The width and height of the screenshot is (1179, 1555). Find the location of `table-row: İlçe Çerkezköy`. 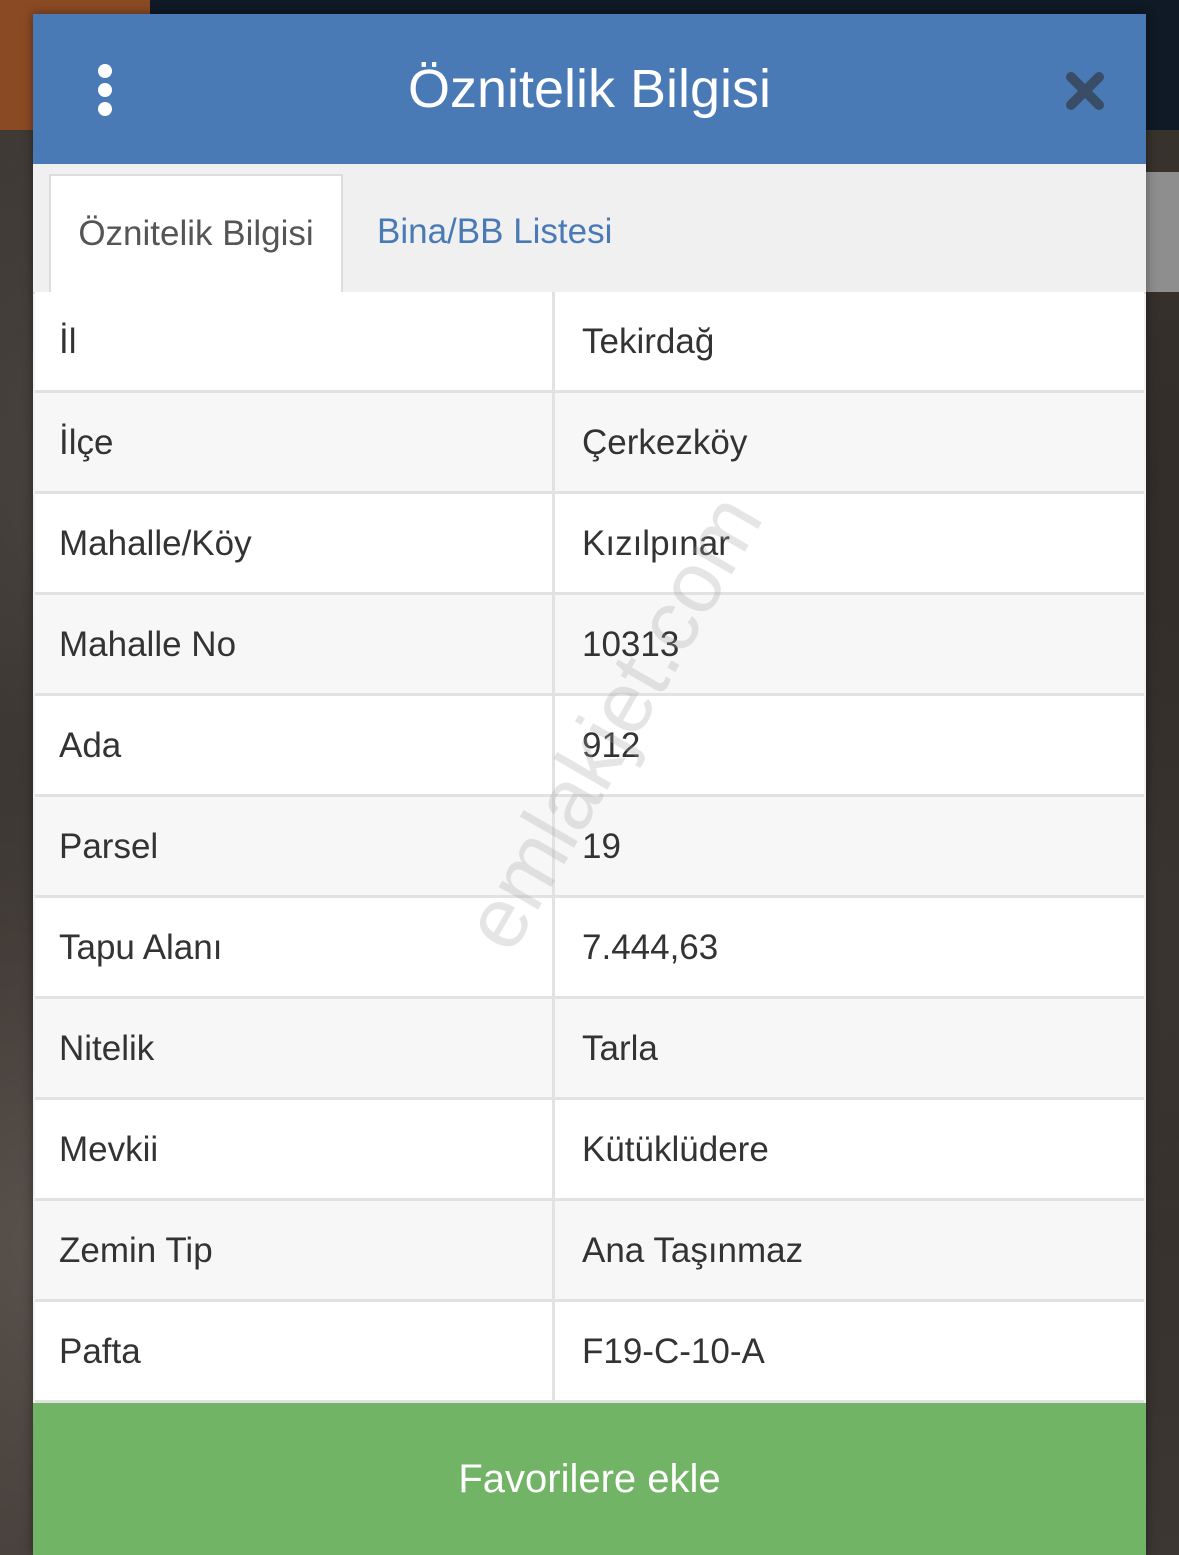

table-row: İlçe Çerkezköy is located at coordinates (589, 443).